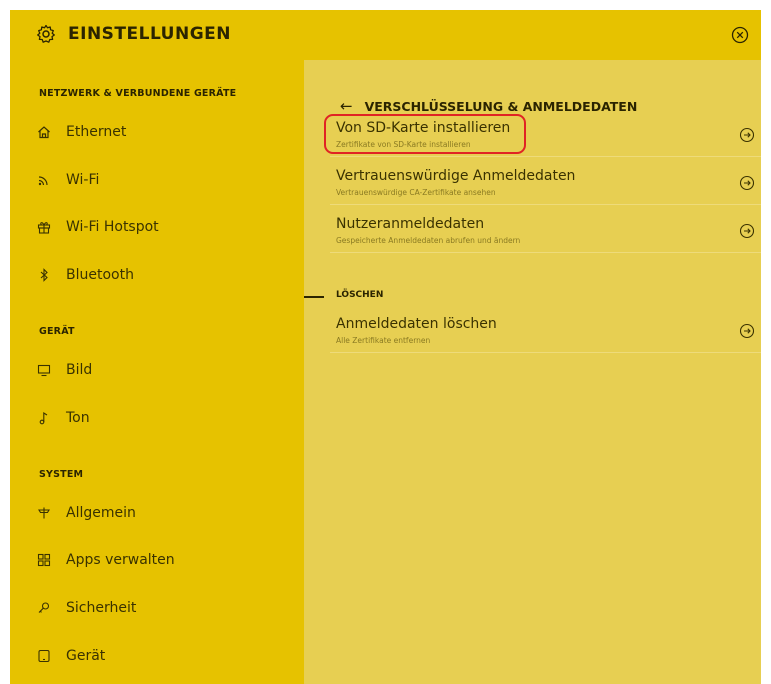 Image resolution: width=771 pixels, height=684 pixels. I want to click on sidebar-item-label: Apps verwalten, so click(120, 560).